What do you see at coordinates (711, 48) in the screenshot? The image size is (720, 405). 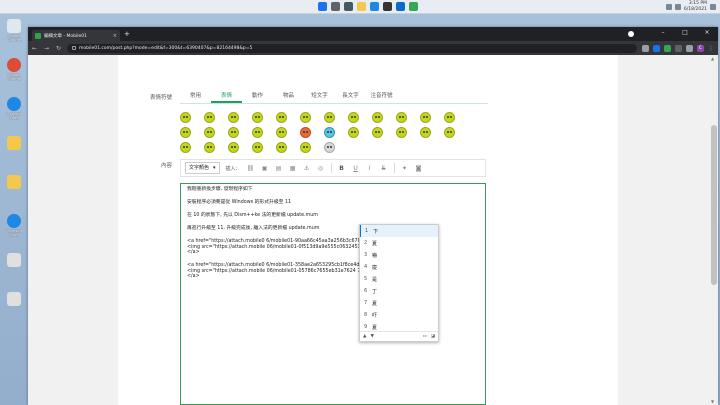 I see `menu-kebab-icon: ⋮` at bounding box center [711, 48].